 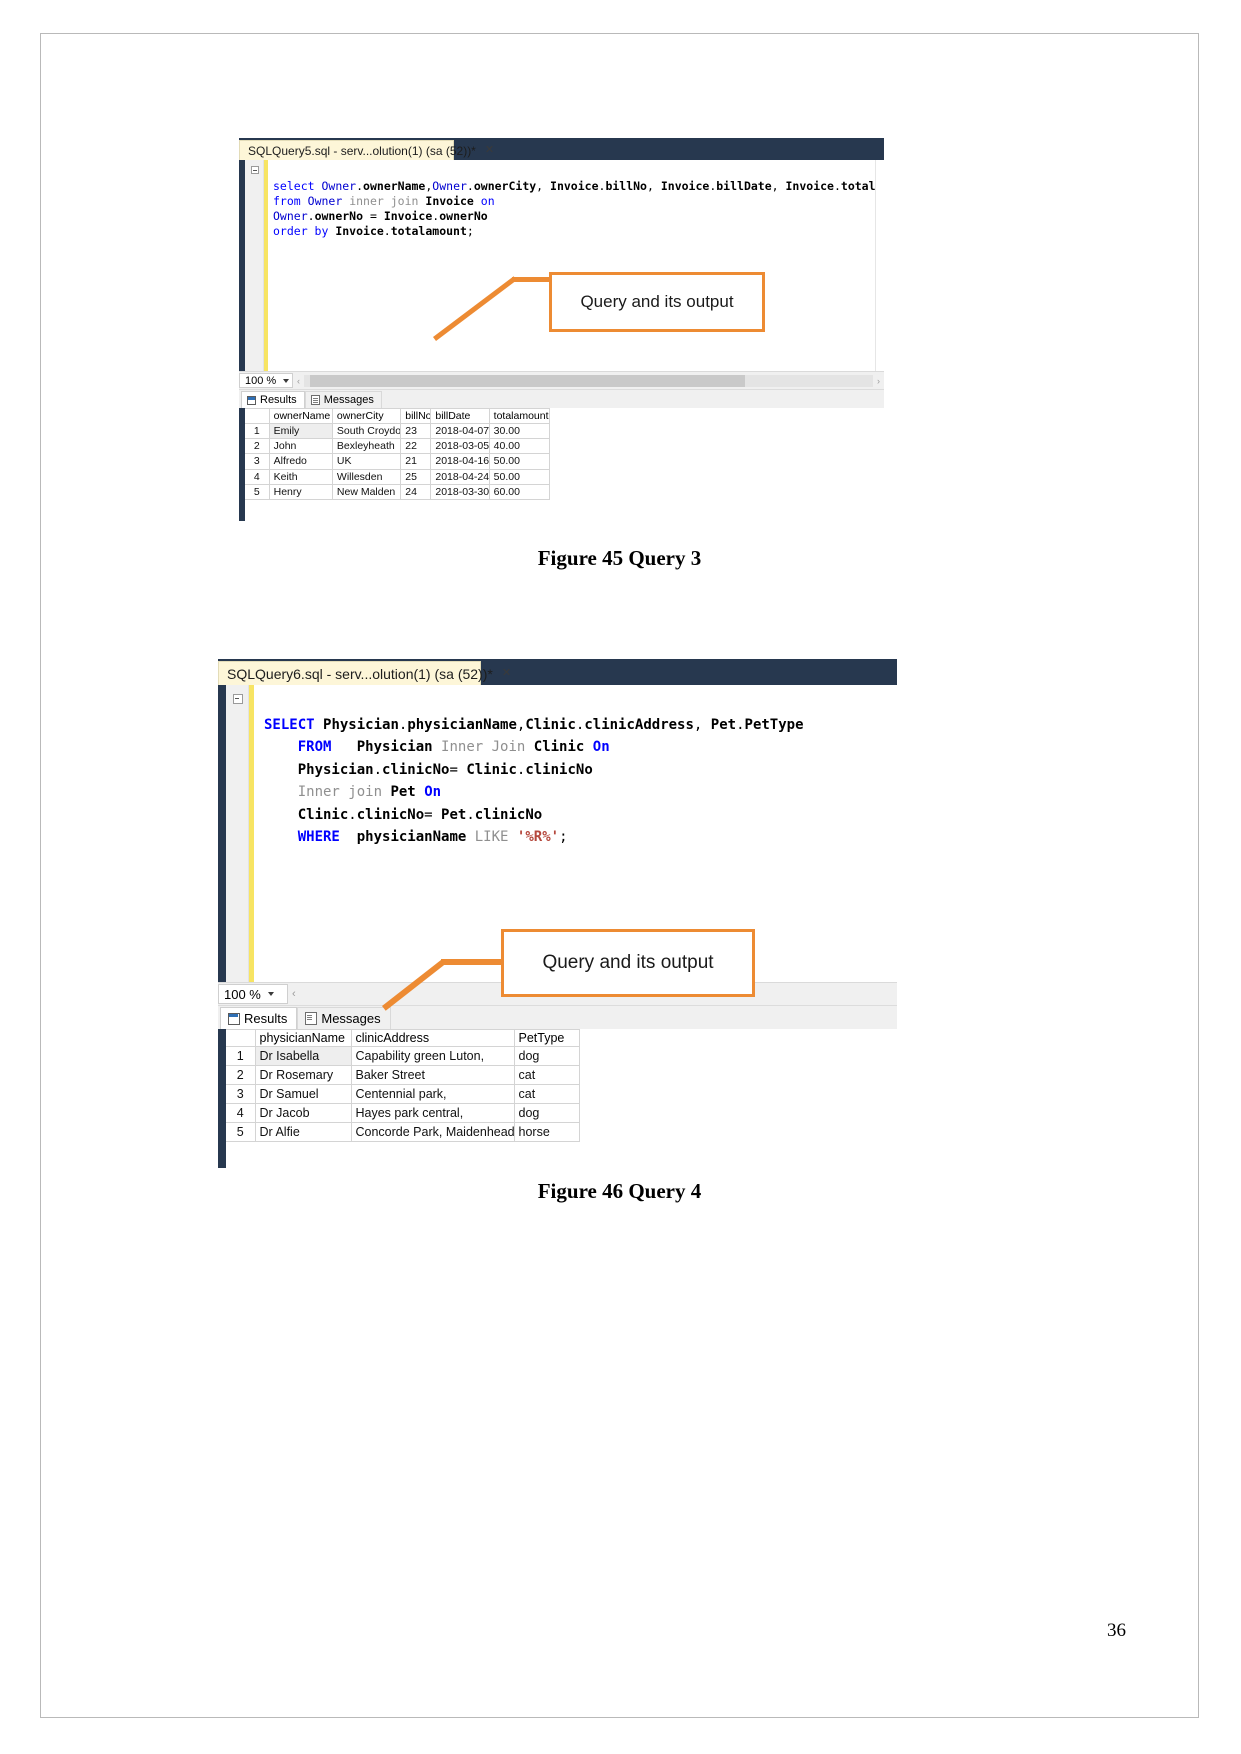 I want to click on grid-col-billno: billNo, so click(x=416, y=416).